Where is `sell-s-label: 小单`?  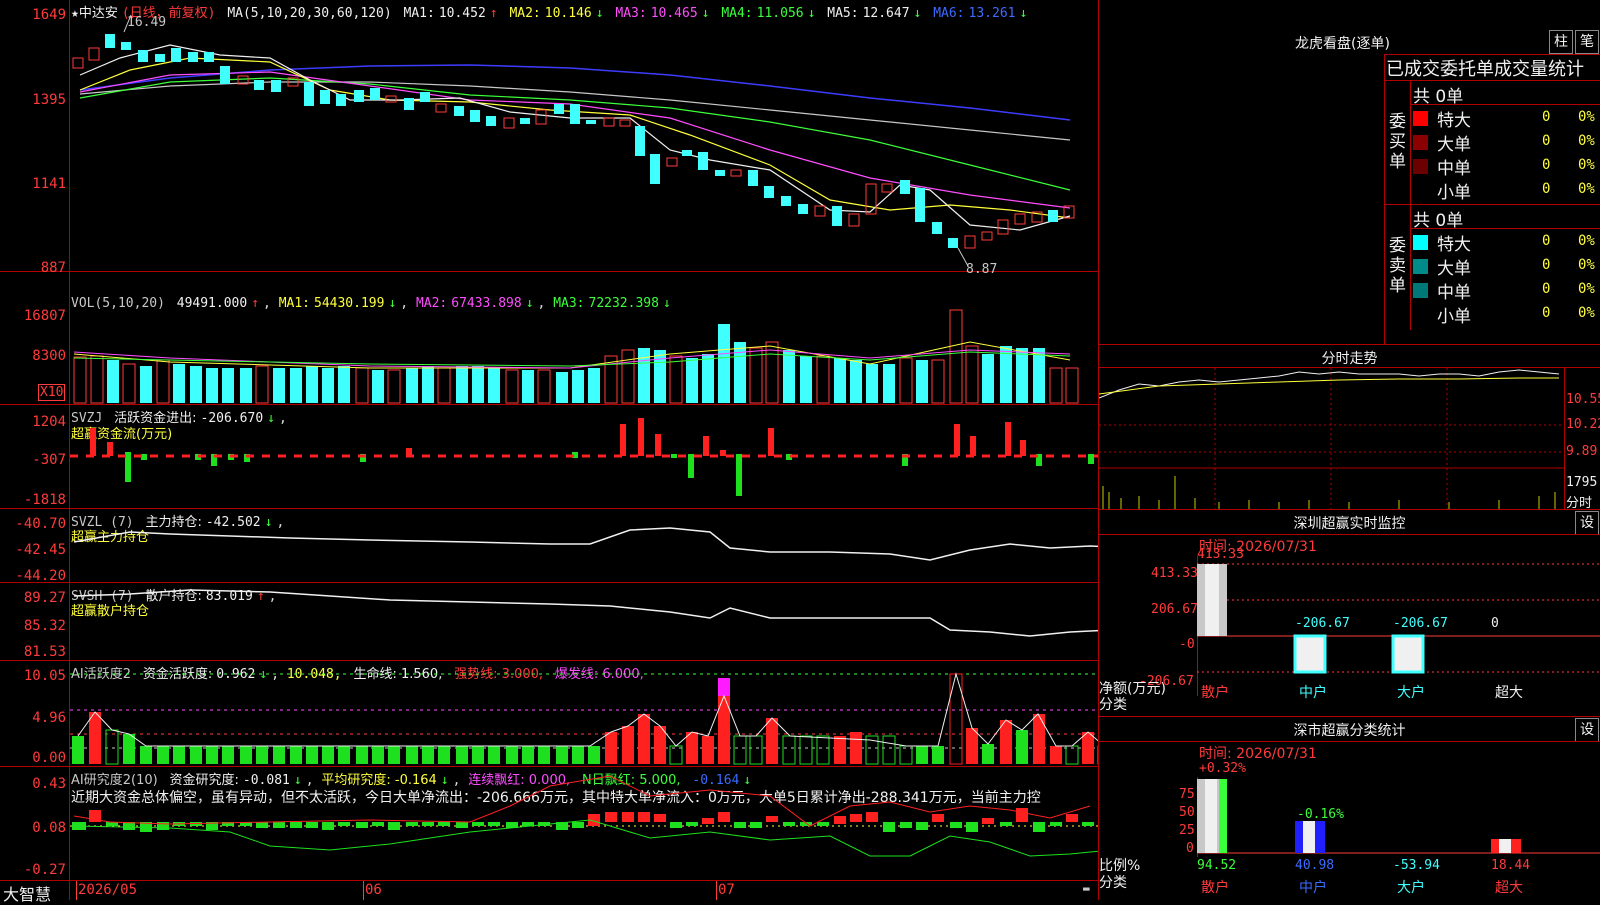
sell-s-label: 小单 is located at coordinates (1454, 317).